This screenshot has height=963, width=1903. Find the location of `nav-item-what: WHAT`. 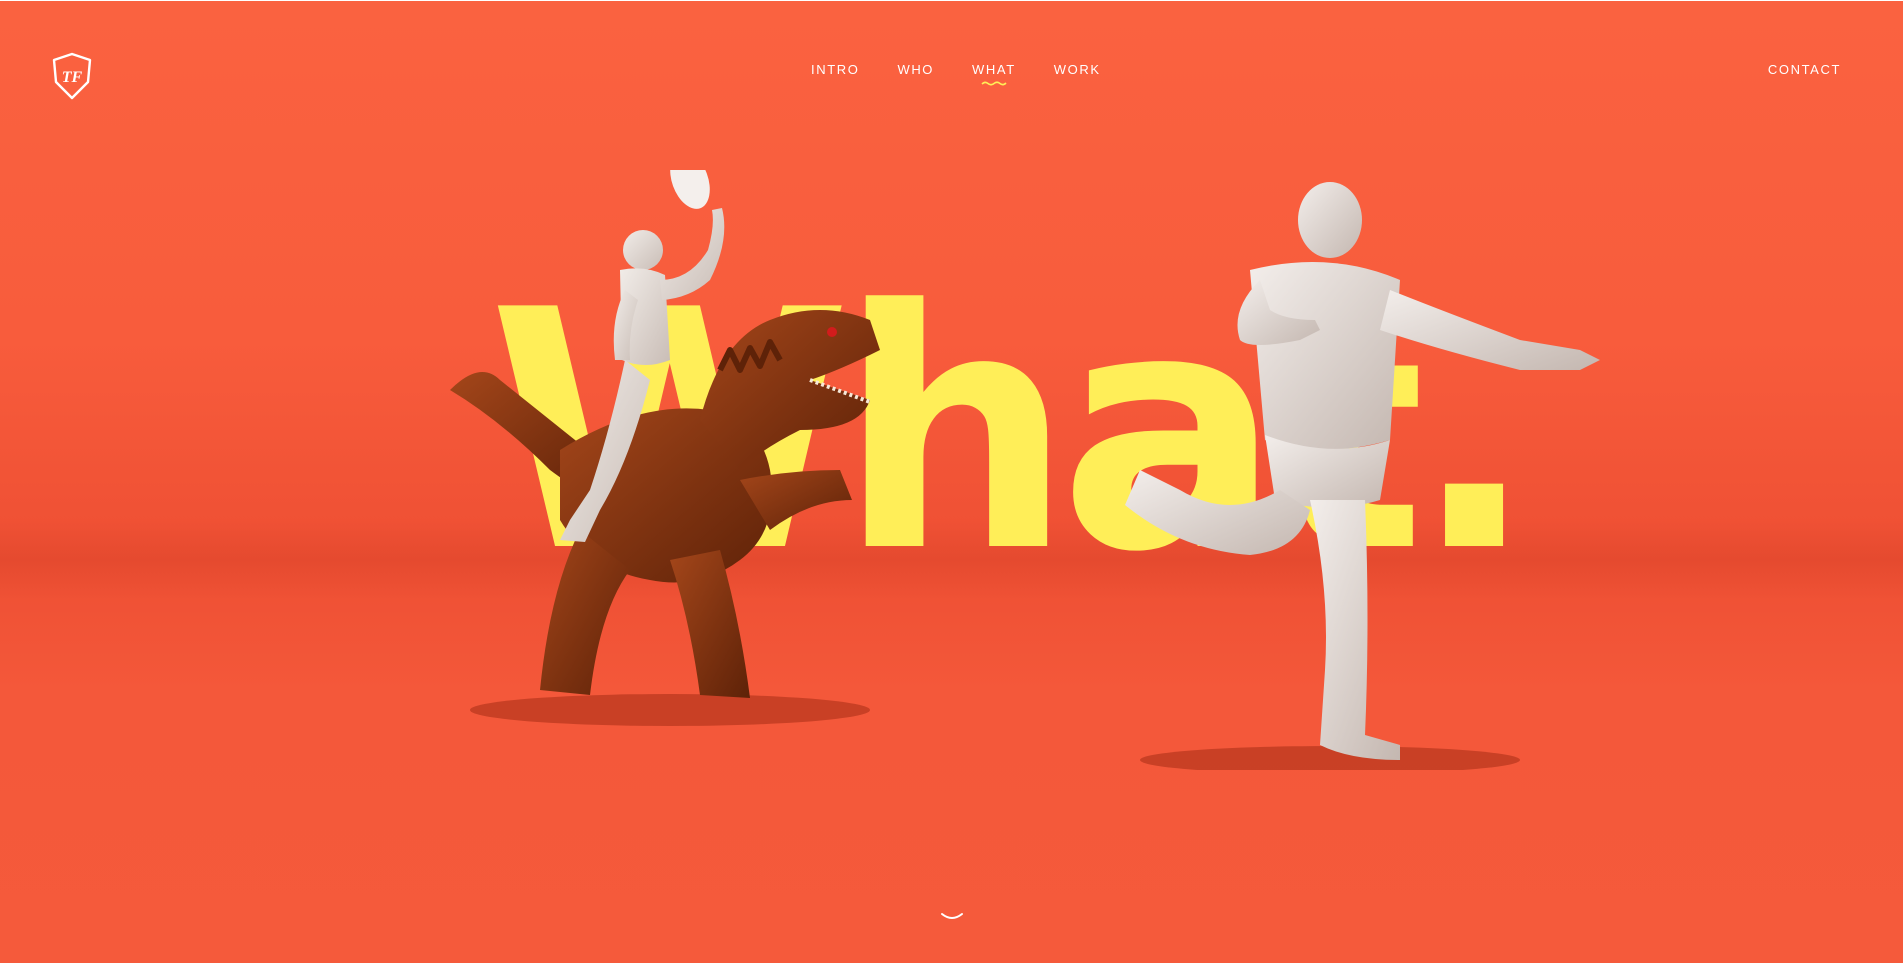

nav-item-what: WHAT is located at coordinates (994, 74).